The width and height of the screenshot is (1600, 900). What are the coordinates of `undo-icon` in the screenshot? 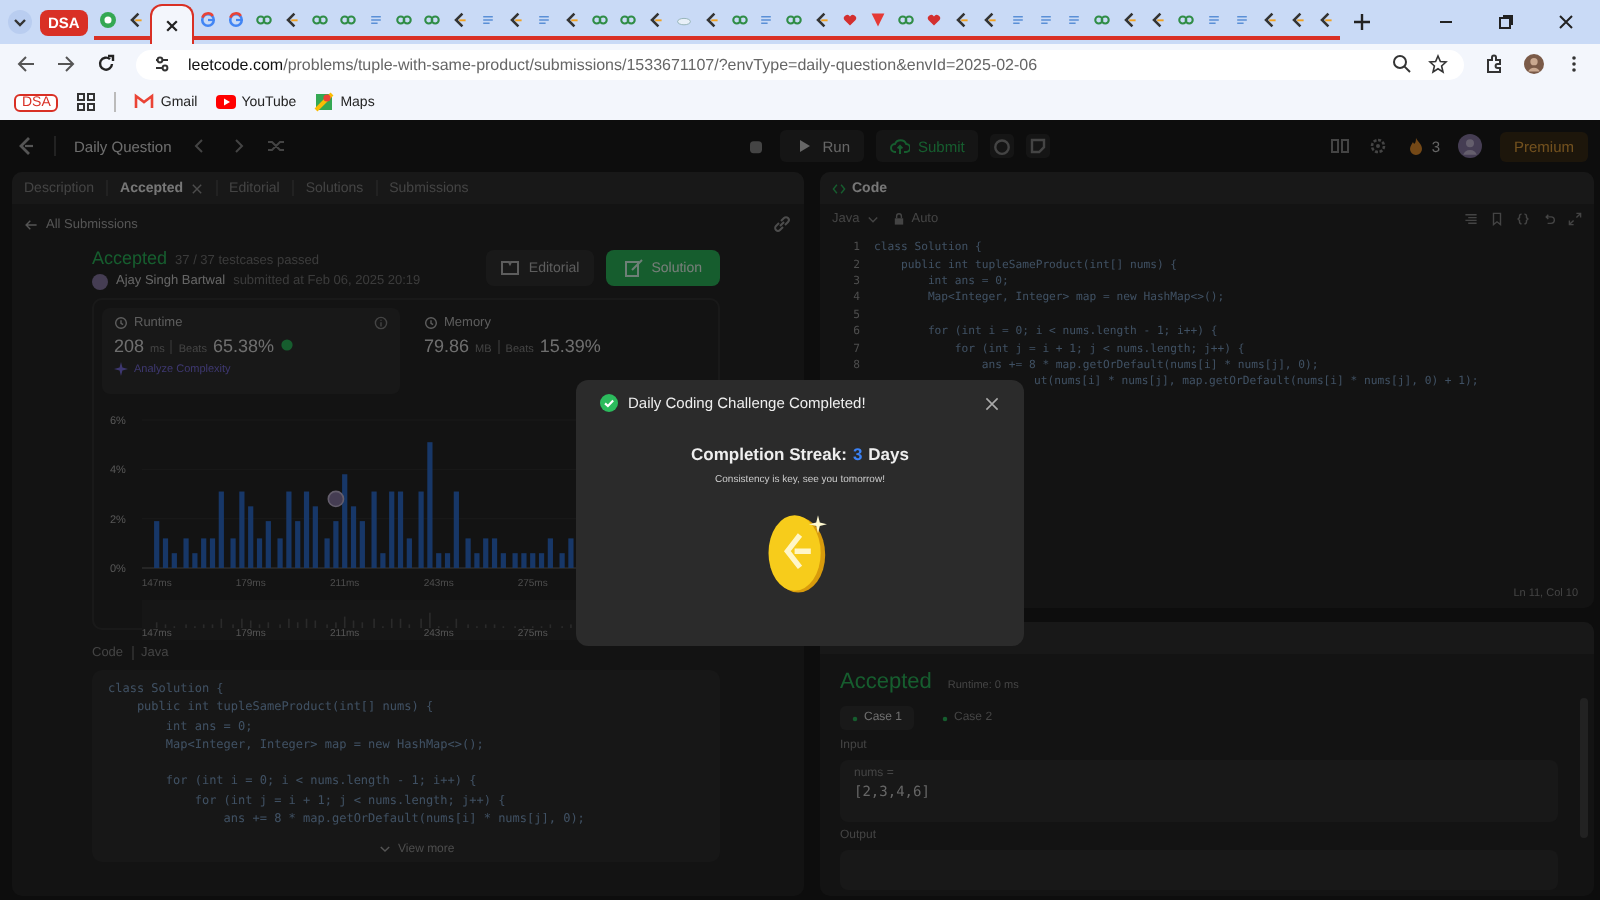 It's located at (1549, 218).